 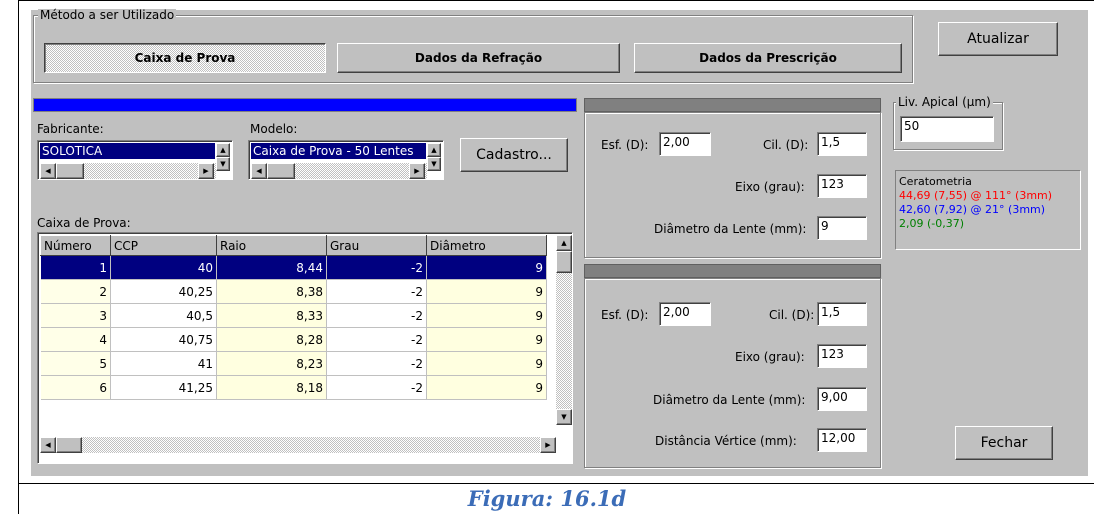 I want to click on manufacturer-scroll-up: ▲, so click(x=223, y=150).